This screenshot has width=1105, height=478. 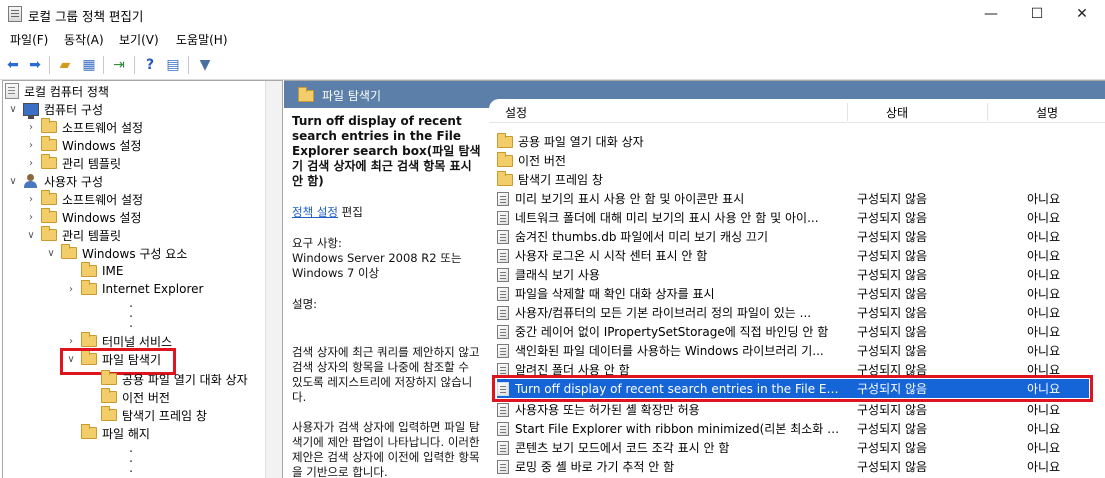 I want to click on forward-icon: ➡, so click(x=35, y=65).